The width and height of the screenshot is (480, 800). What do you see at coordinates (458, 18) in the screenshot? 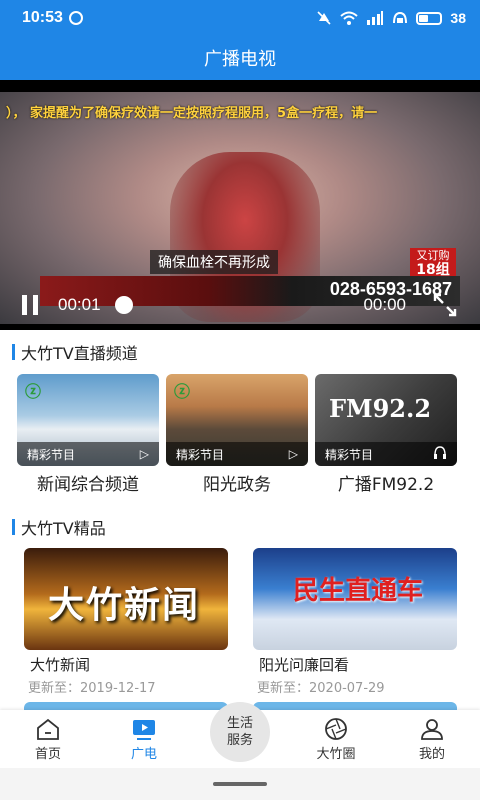
I see `battery-level: 38` at bounding box center [458, 18].